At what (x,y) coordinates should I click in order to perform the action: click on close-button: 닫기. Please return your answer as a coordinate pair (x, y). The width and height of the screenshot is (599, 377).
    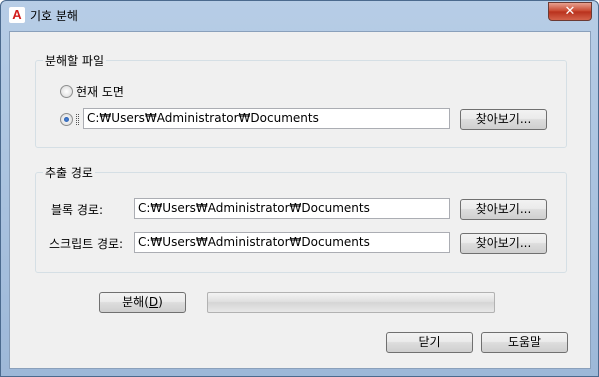
    Looking at the image, I should click on (429, 342).